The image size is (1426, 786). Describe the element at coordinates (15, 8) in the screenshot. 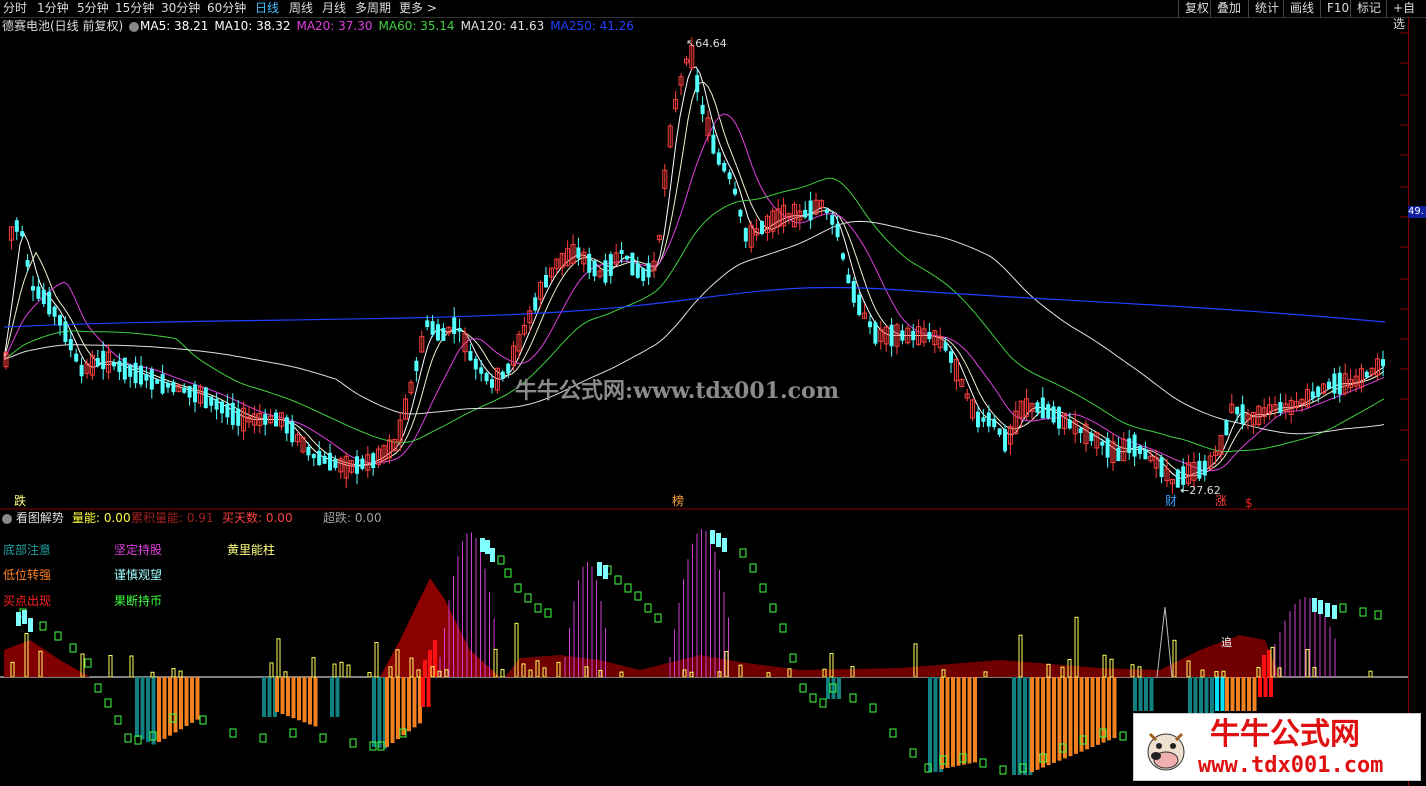

I see `period-tab-0: 分时` at that location.